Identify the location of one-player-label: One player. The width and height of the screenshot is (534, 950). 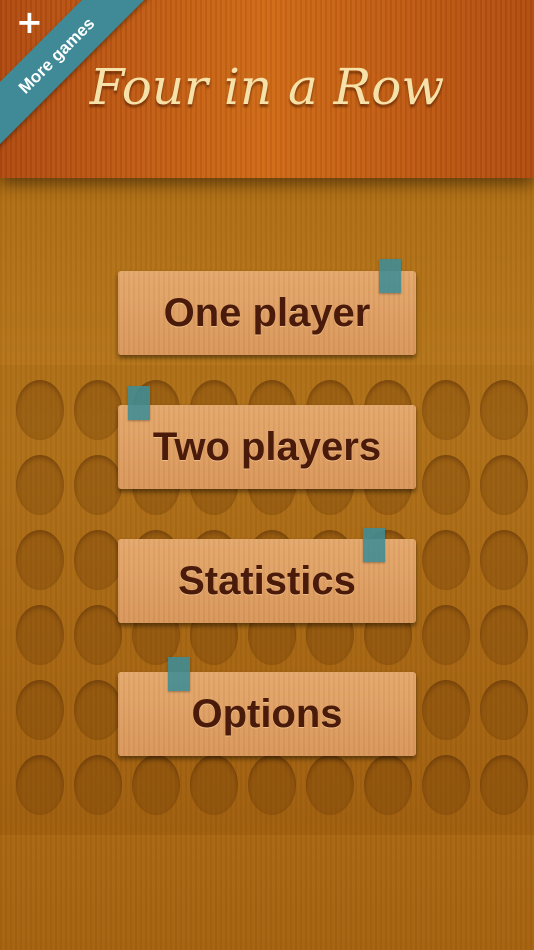
(267, 312).